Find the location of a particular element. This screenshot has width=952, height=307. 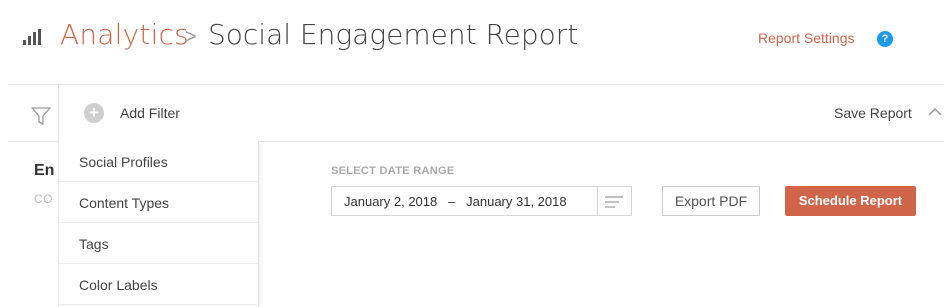

date-range-divider is located at coordinates (597, 201).